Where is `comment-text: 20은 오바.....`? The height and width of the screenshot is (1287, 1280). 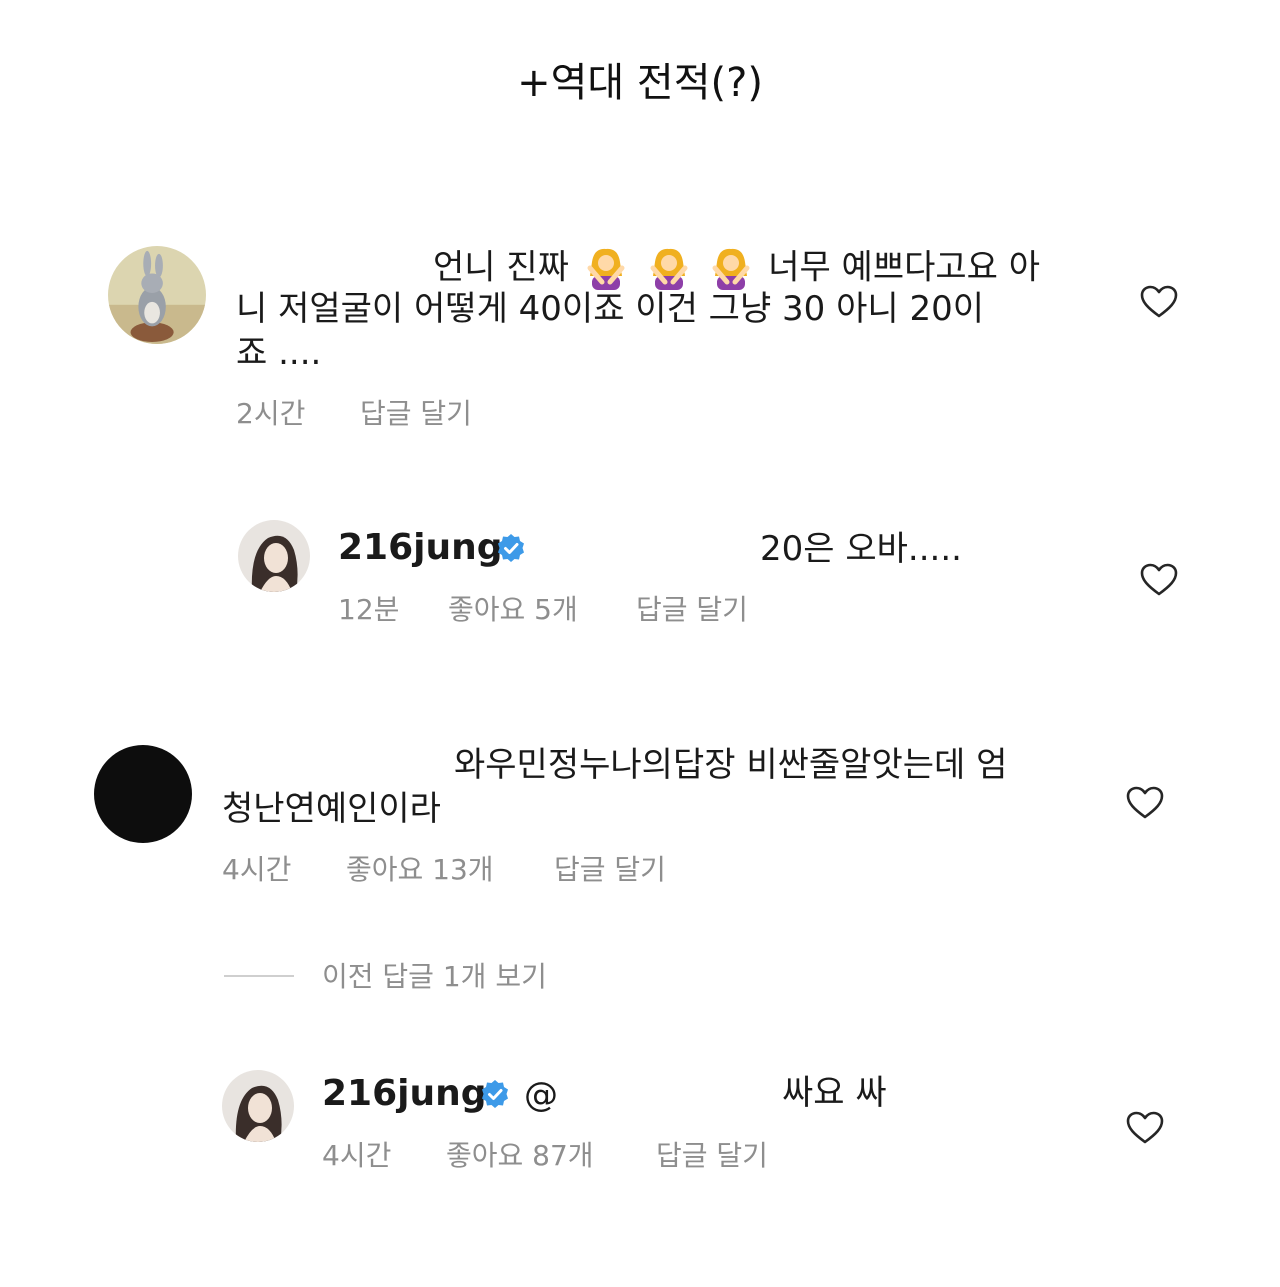 comment-text: 20은 오바..... is located at coordinates (861, 549).